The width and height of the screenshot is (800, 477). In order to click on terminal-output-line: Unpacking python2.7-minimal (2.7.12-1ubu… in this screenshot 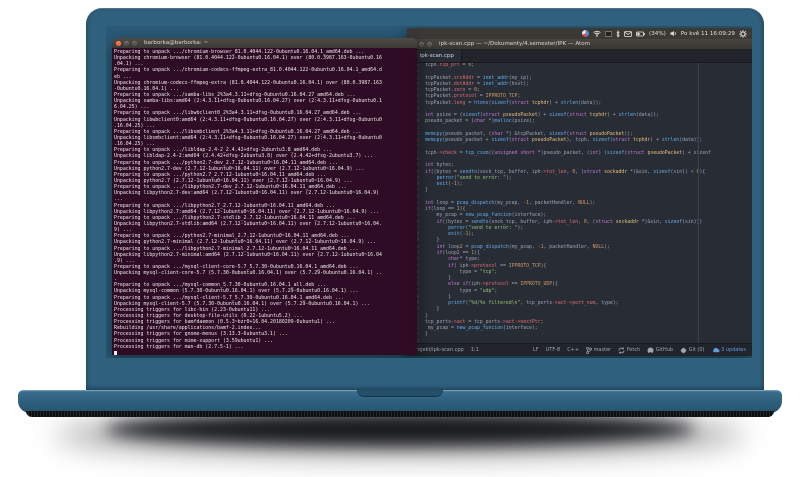, I will do `click(245, 242)`.